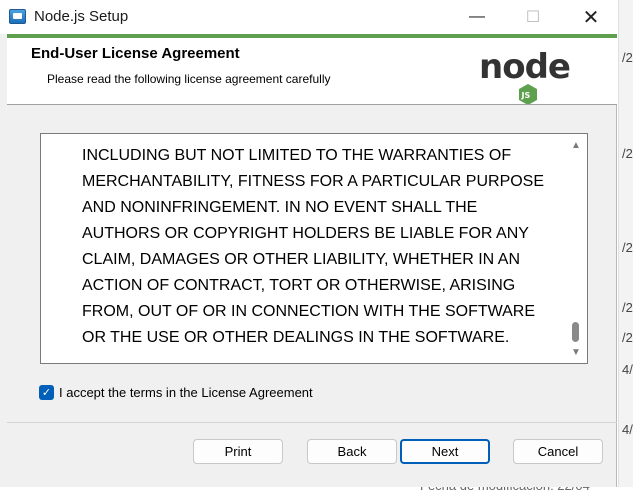 This screenshot has width=633, height=493. I want to click on nodejs-logo-icon: node JS, so click(525, 75).